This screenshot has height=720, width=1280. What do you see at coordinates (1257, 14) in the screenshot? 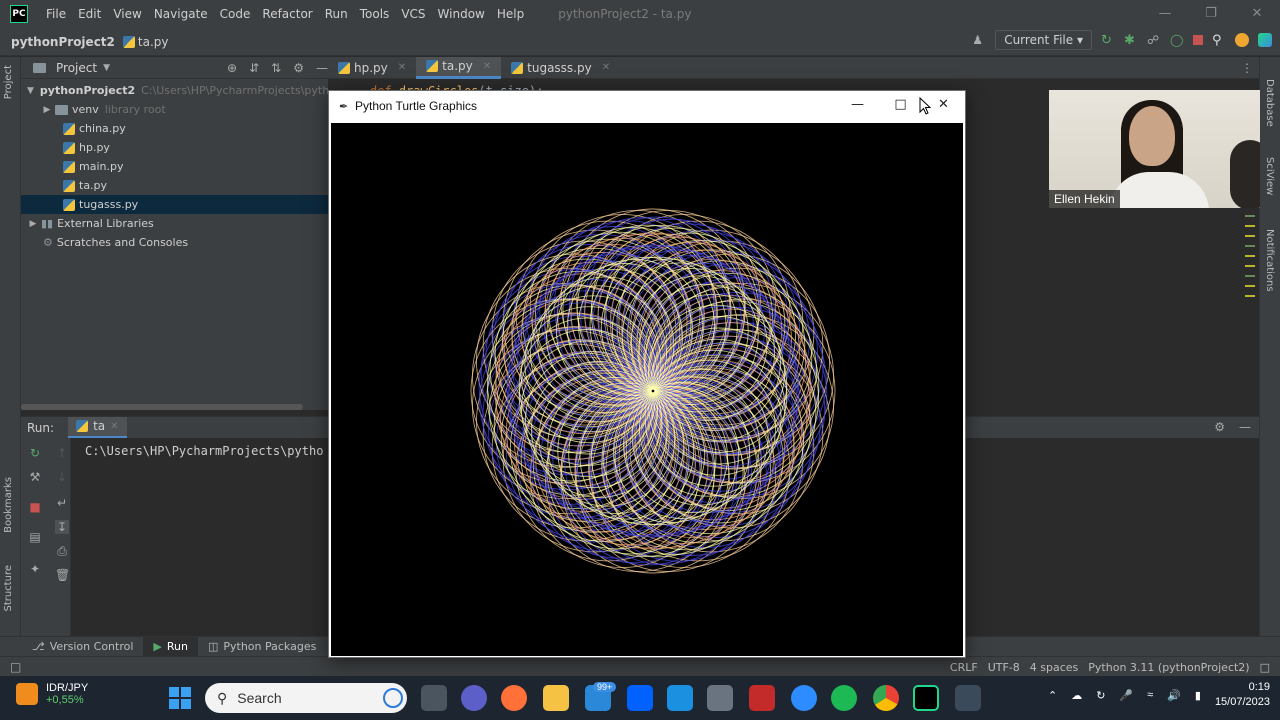
I see `close-icon: ✕` at bounding box center [1257, 14].